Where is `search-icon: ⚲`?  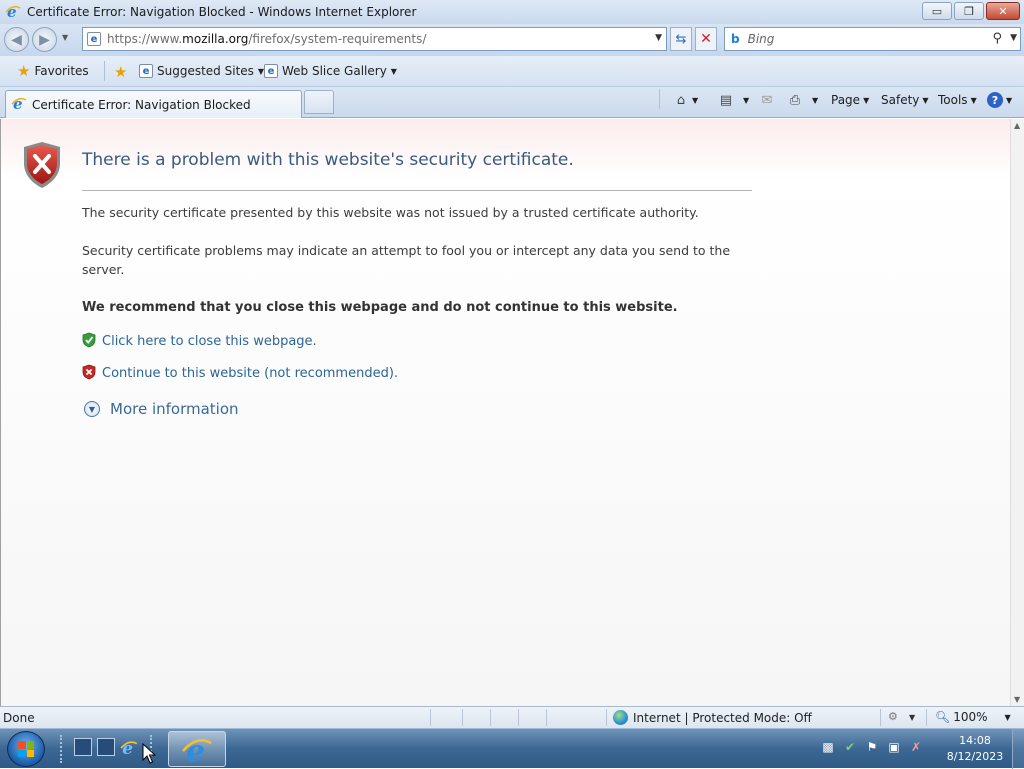 search-icon: ⚲ is located at coordinates (997, 38).